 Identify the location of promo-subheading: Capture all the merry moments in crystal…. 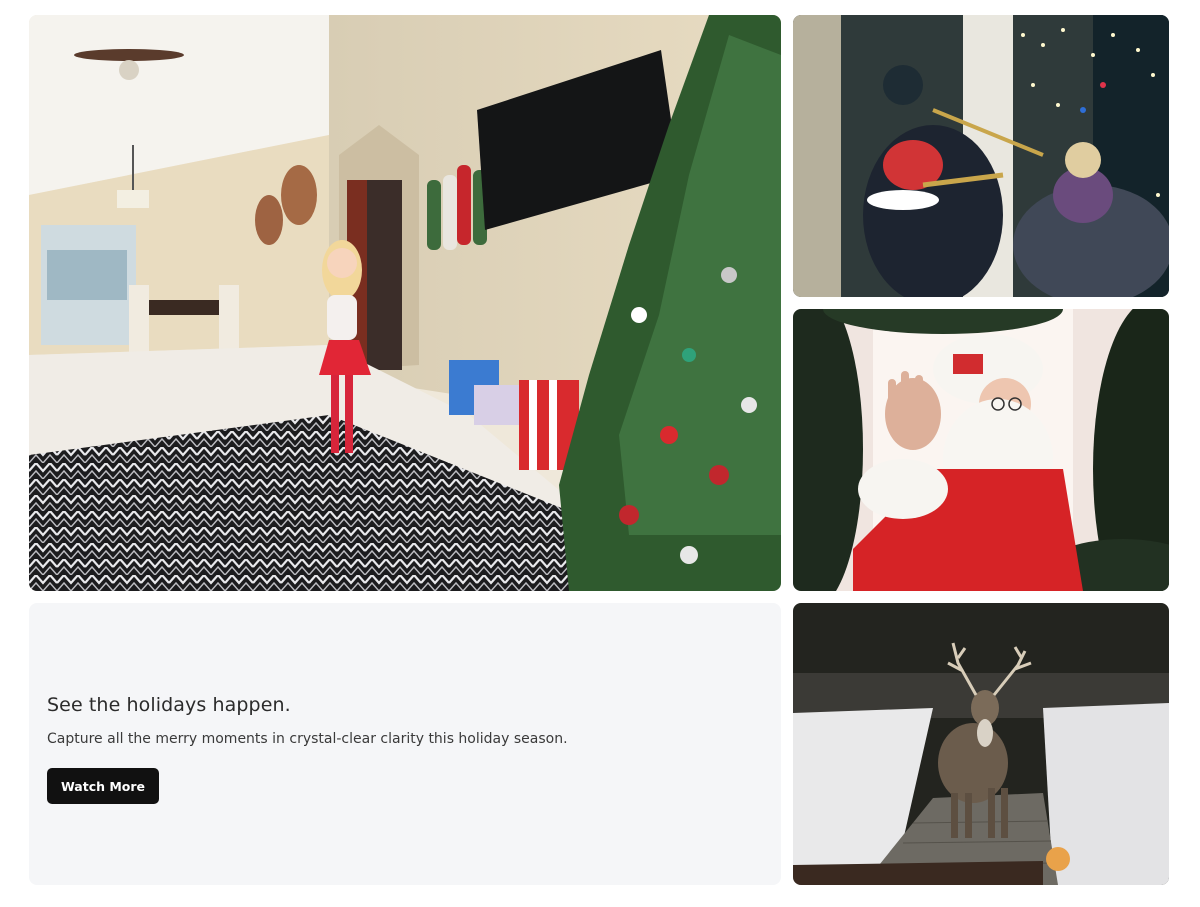
(307, 739).